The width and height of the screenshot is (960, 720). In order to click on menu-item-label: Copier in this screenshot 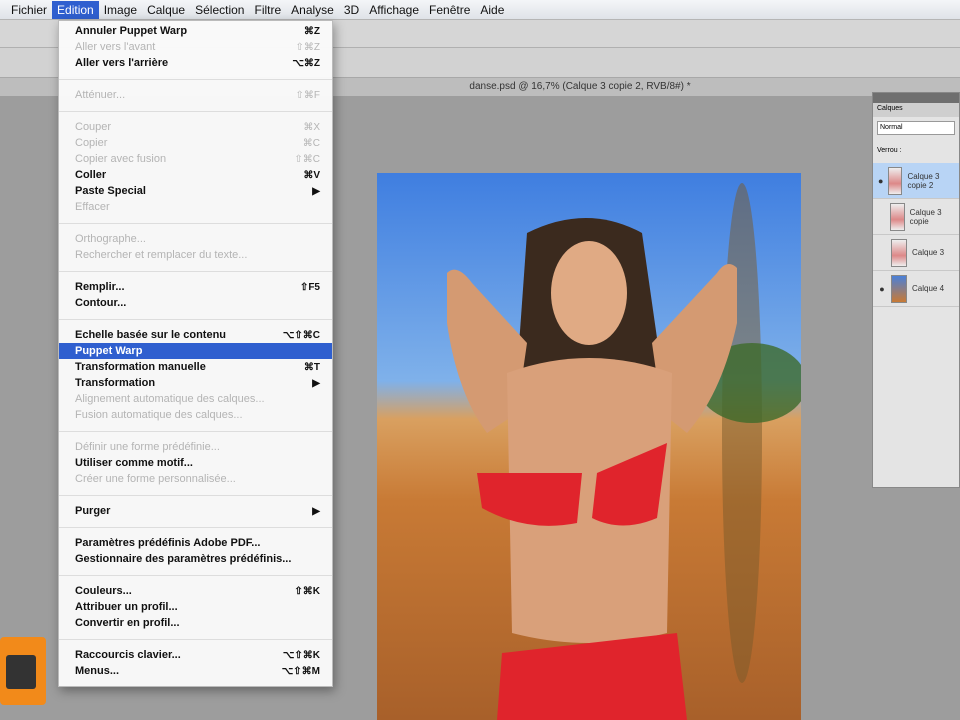, I will do `click(91, 143)`.